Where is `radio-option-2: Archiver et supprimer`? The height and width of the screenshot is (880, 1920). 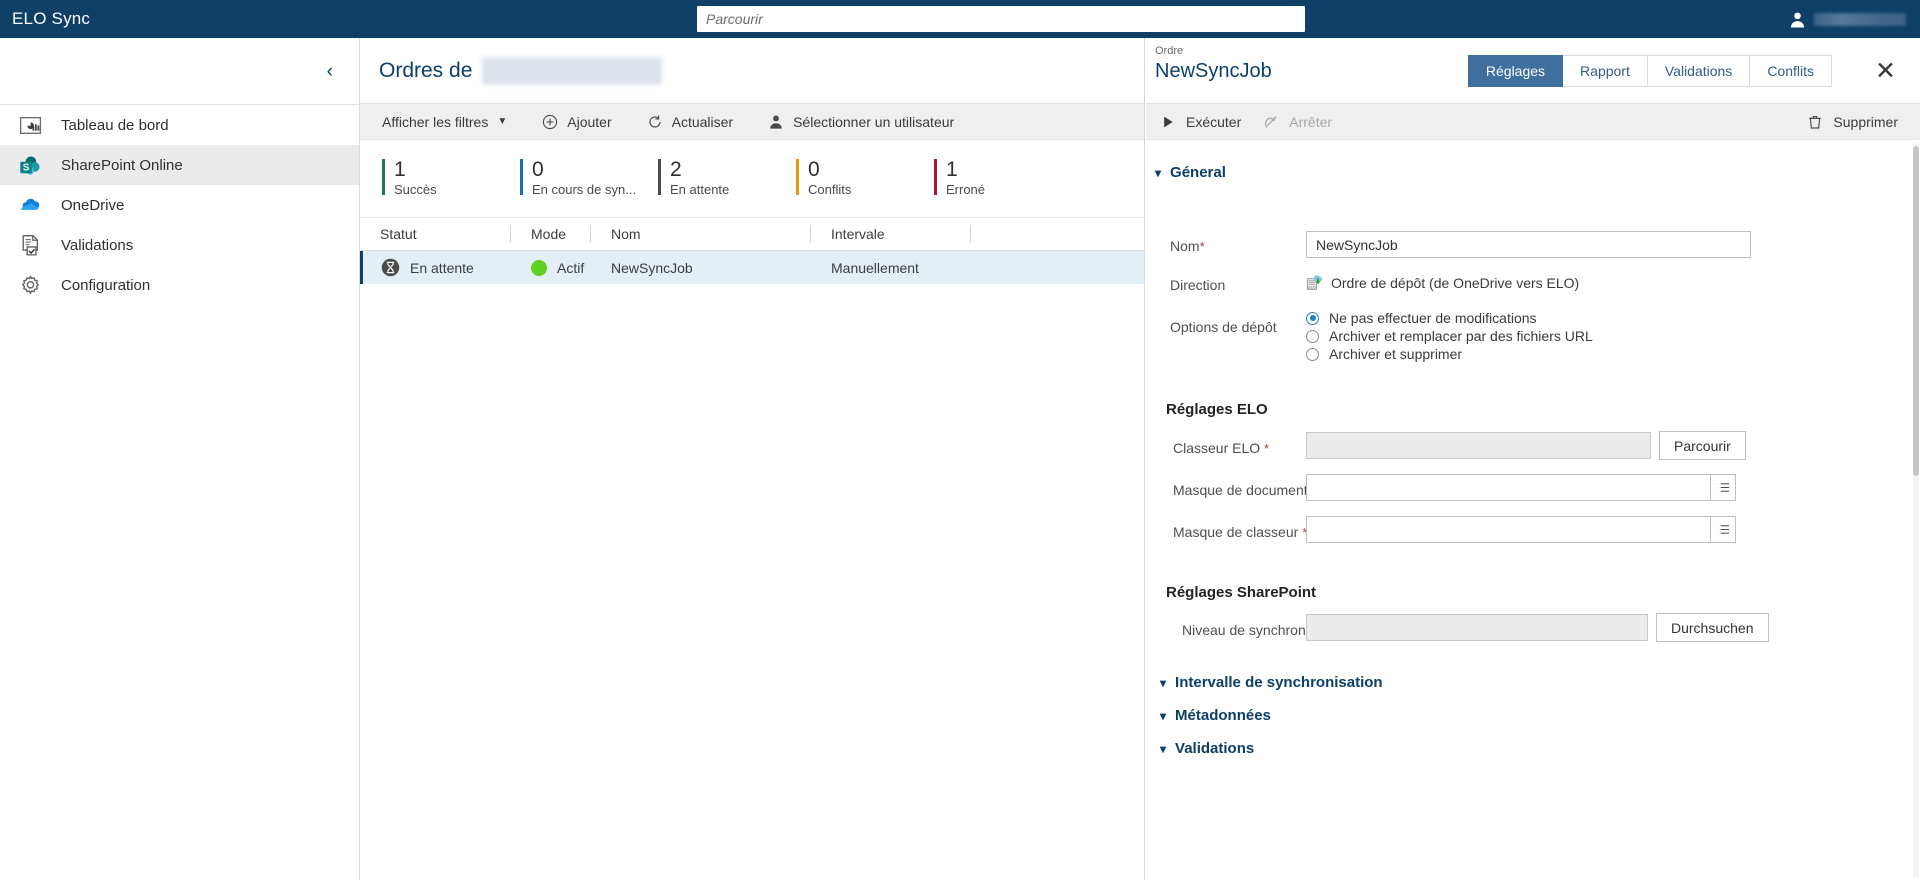
radio-option-2: Archiver et supprimer is located at coordinates (1384, 354).